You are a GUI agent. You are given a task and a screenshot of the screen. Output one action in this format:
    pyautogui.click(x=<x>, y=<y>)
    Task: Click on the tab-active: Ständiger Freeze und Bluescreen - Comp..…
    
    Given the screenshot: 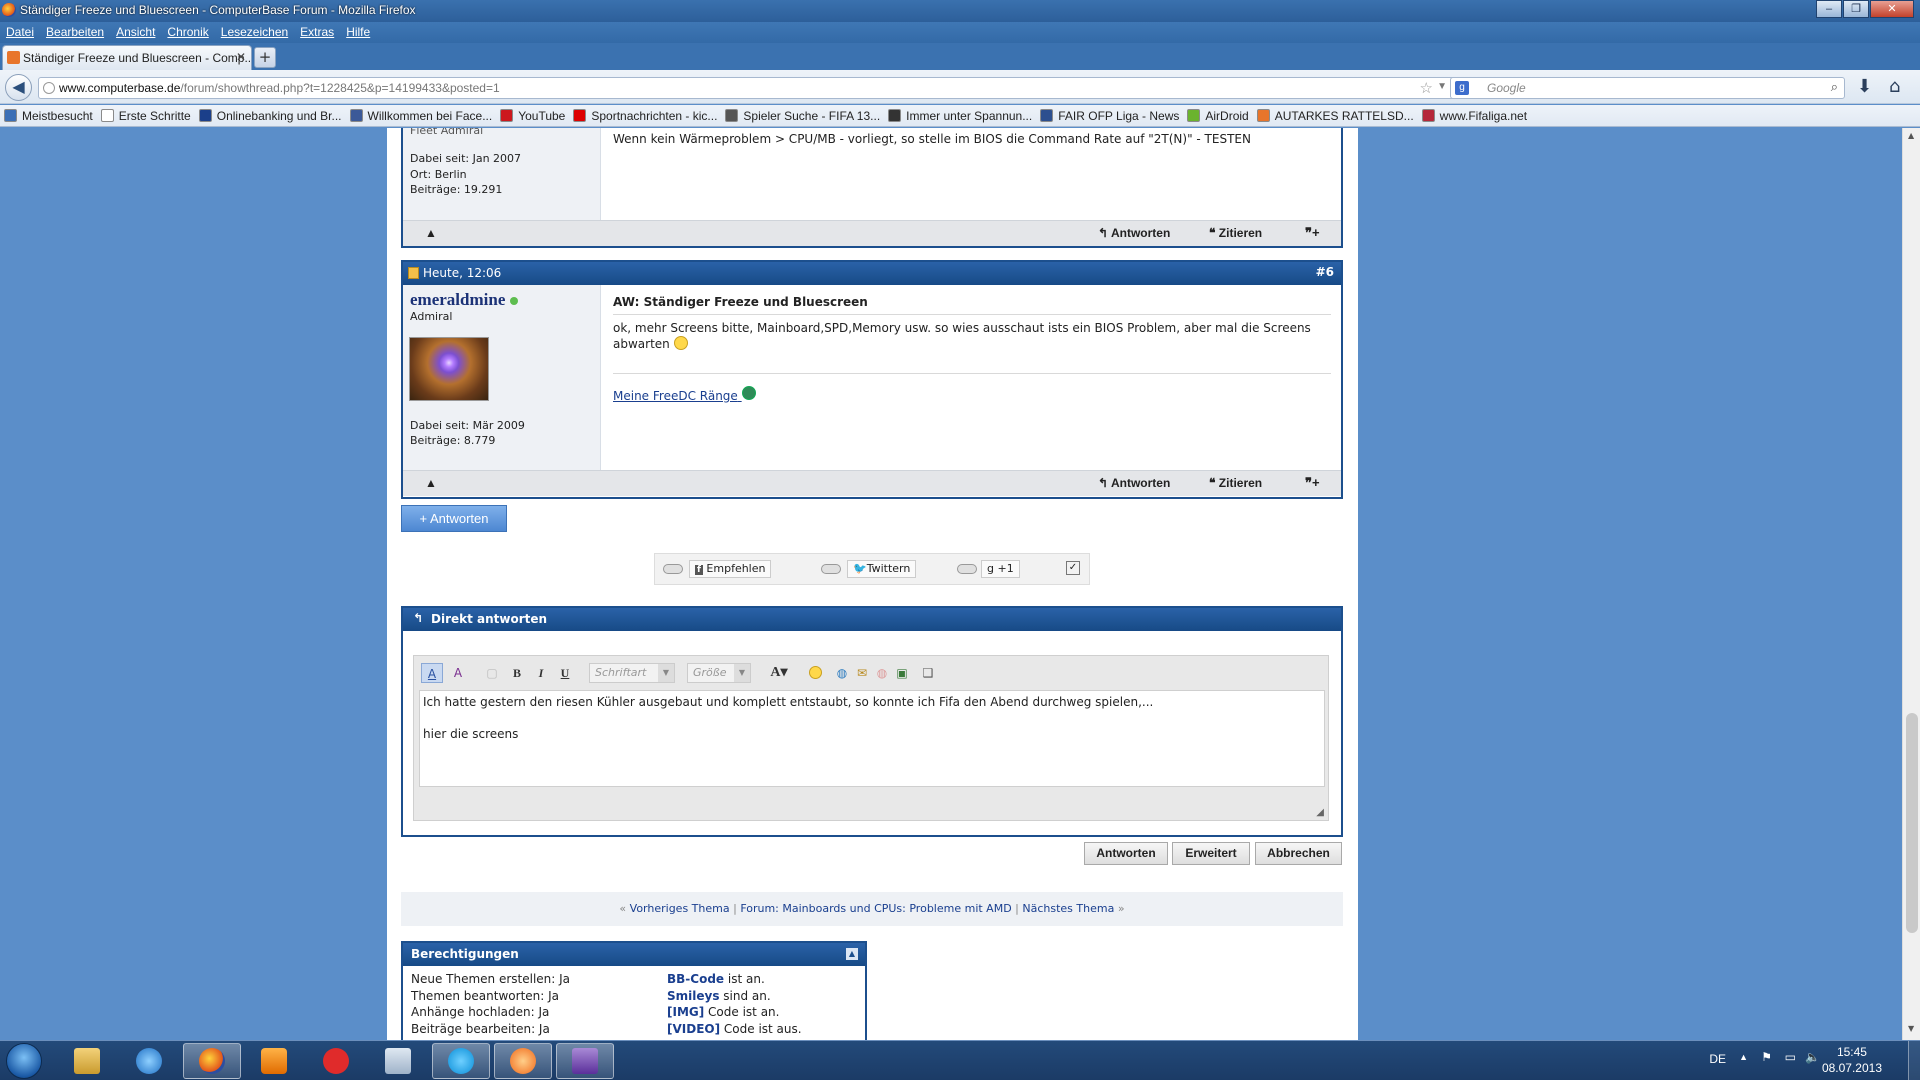 What is the action you would take?
    pyautogui.click(x=127, y=57)
    